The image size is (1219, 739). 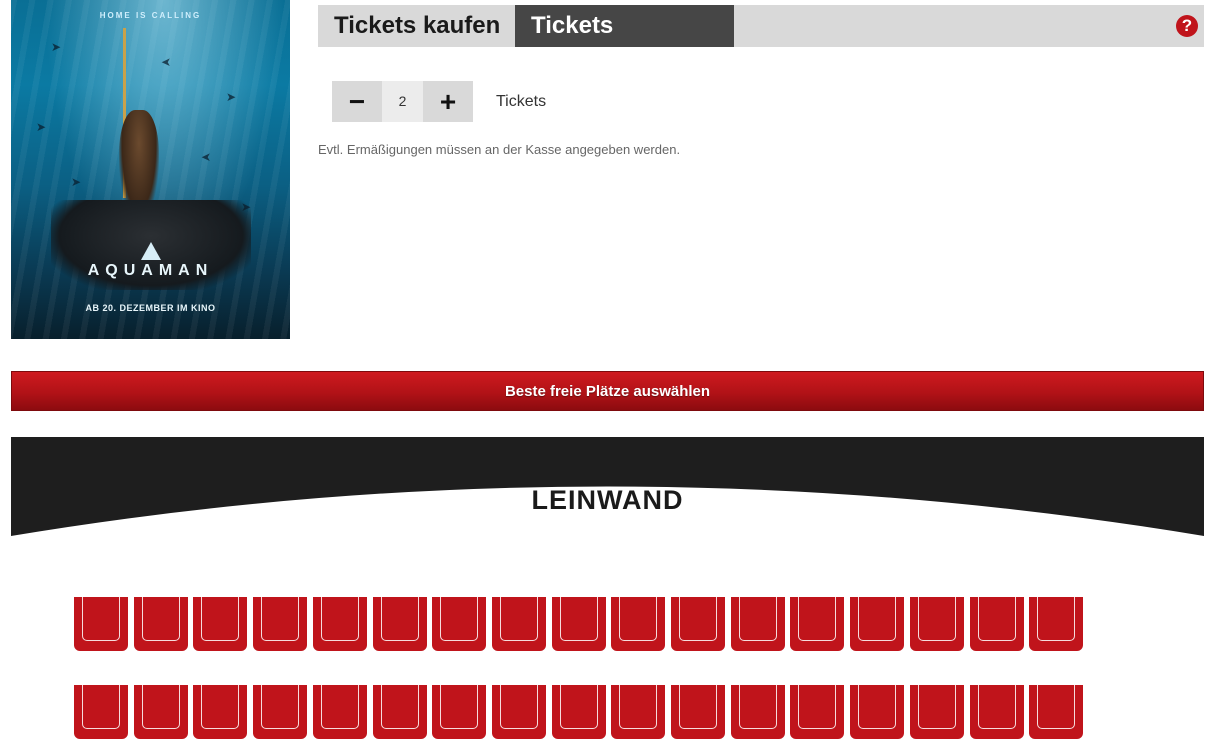 I want to click on tickets-label: Tickets, so click(x=521, y=101).